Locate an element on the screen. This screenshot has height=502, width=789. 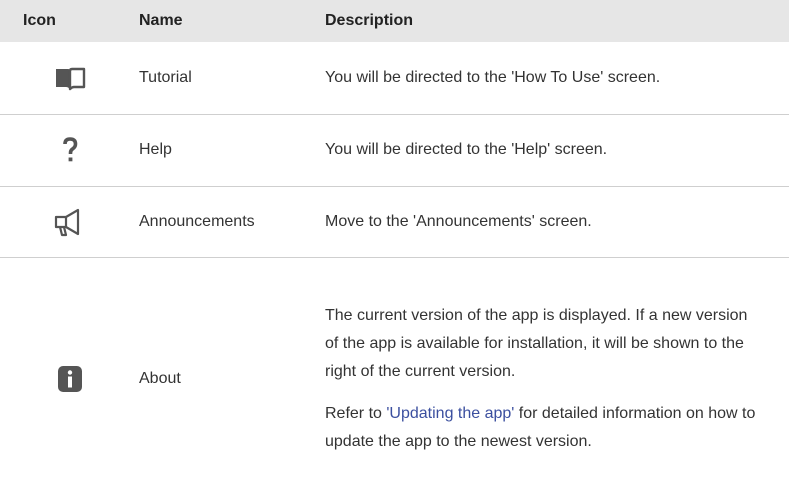
header-name: Name is located at coordinates (232, 21).